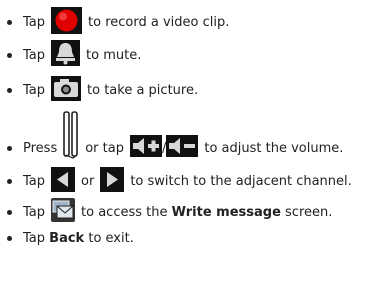 The width and height of the screenshot is (391, 281). I want to click on item-emphasis: Write message, so click(226, 212).